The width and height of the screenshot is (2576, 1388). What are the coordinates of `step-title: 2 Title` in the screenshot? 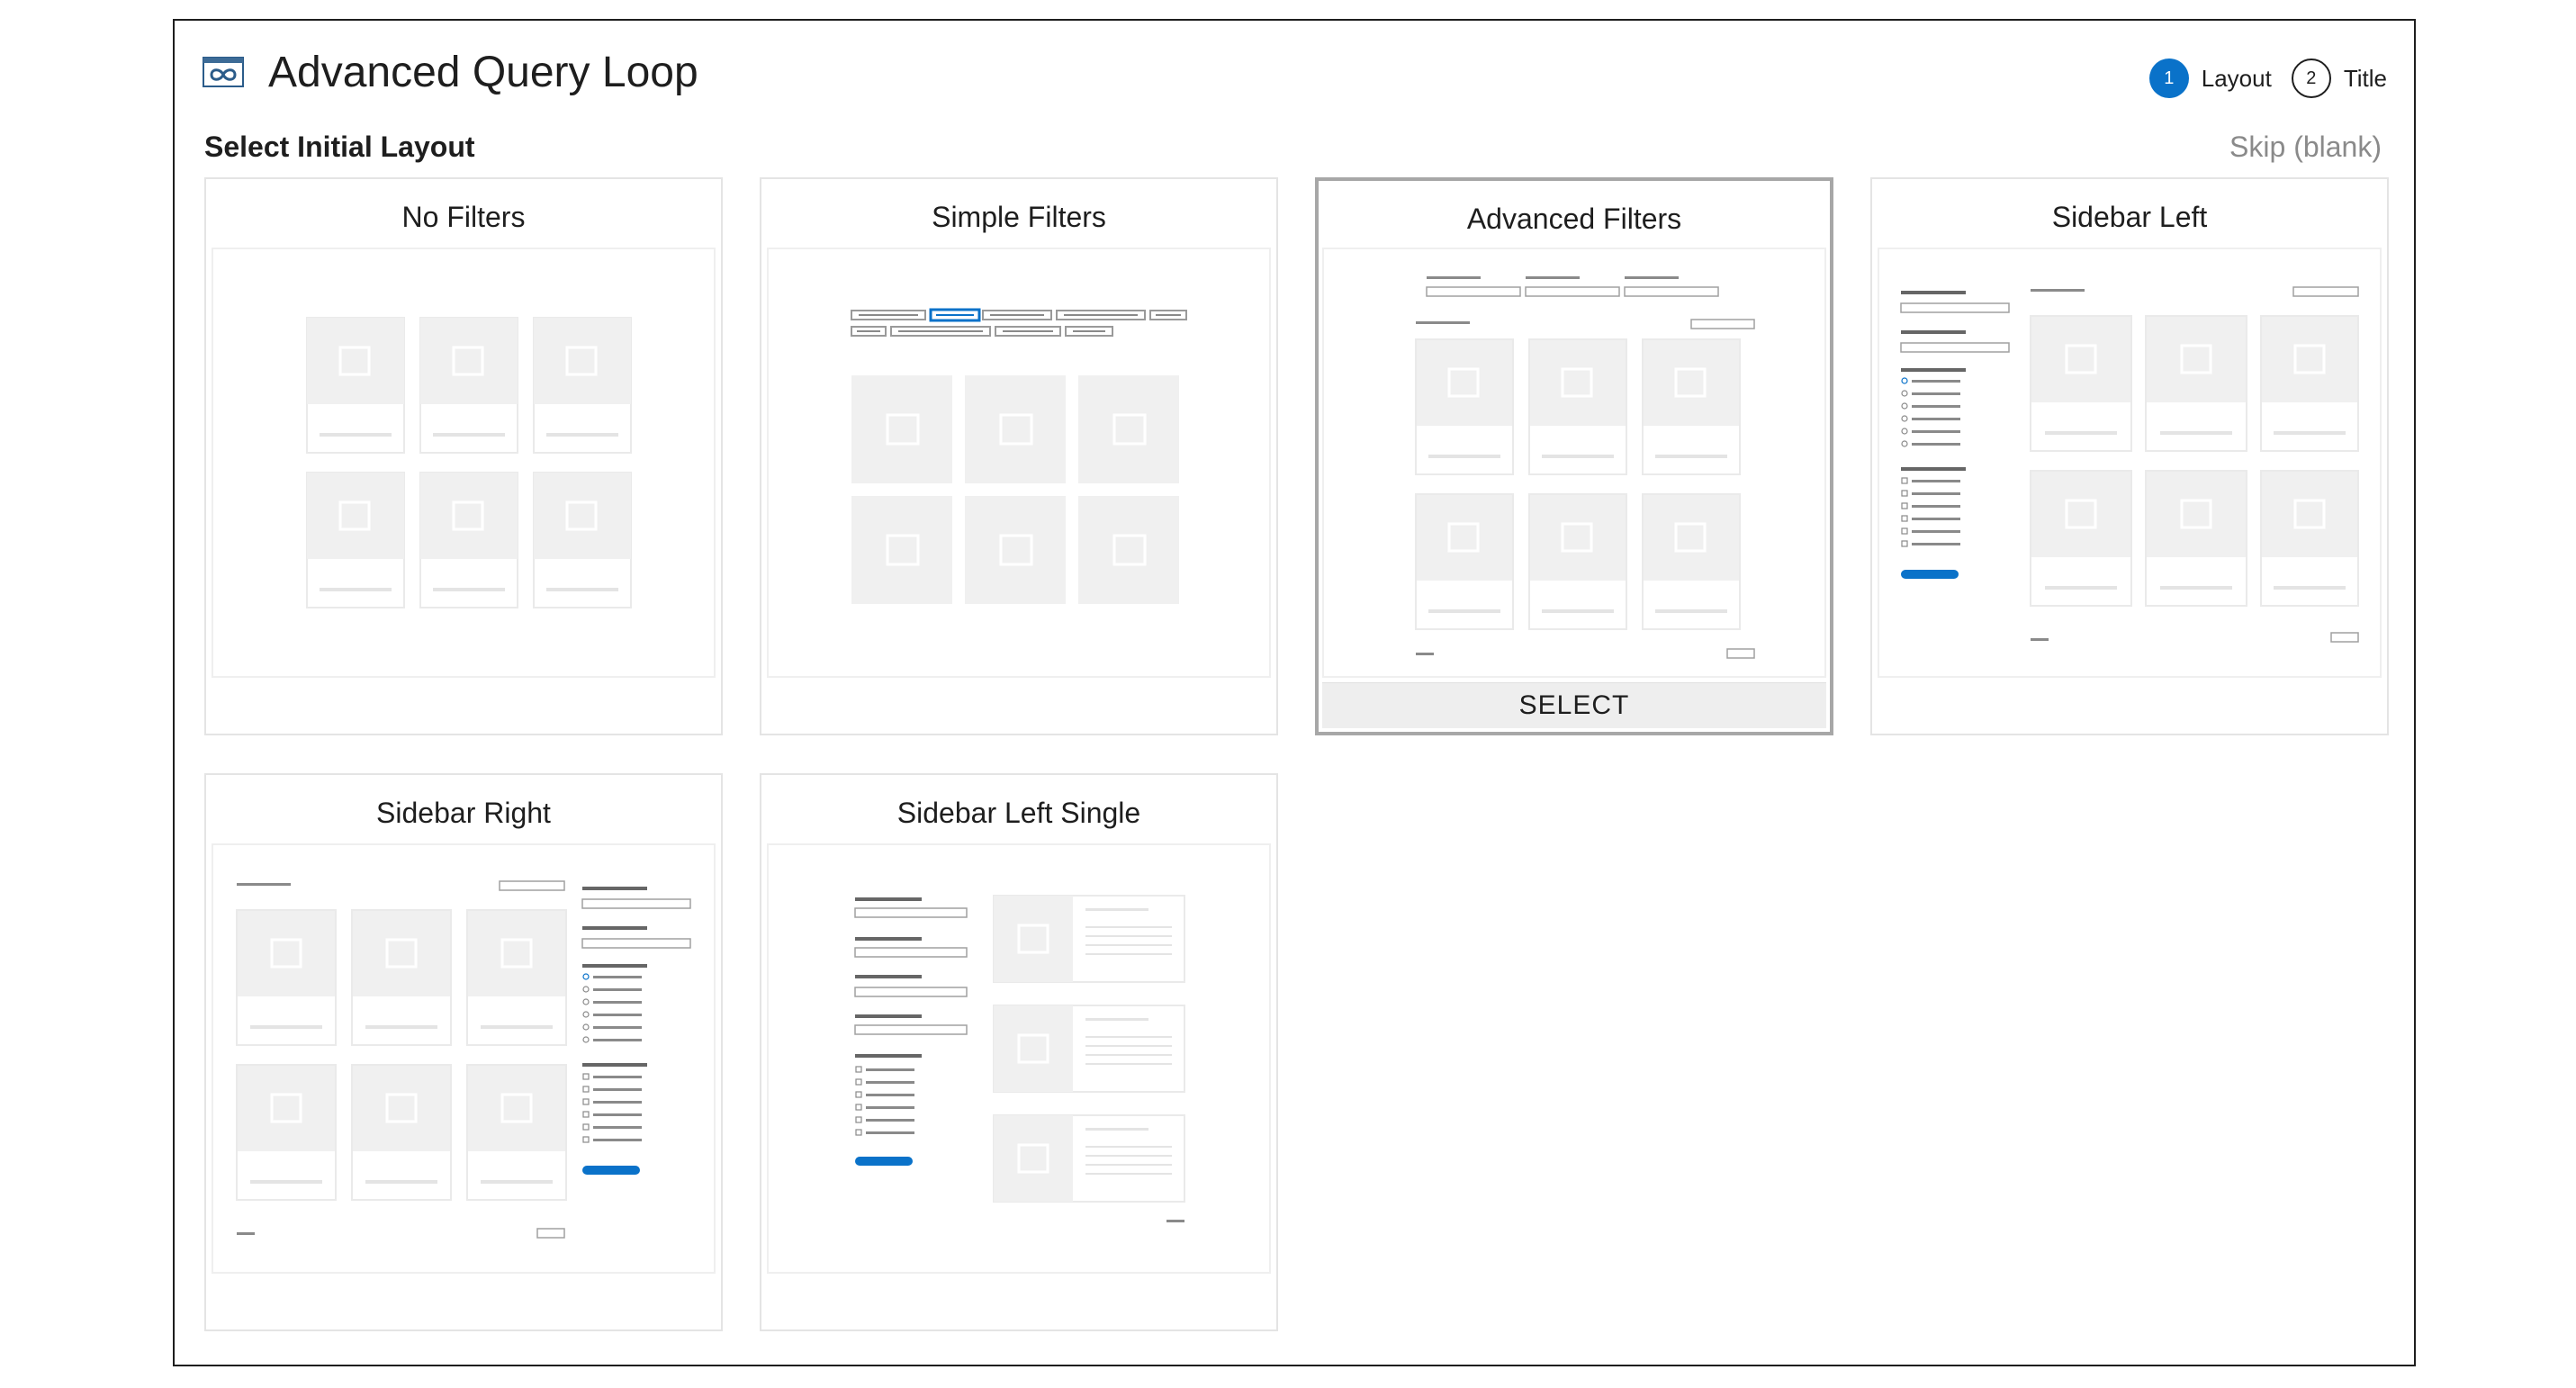 It's located at (2339, 78).